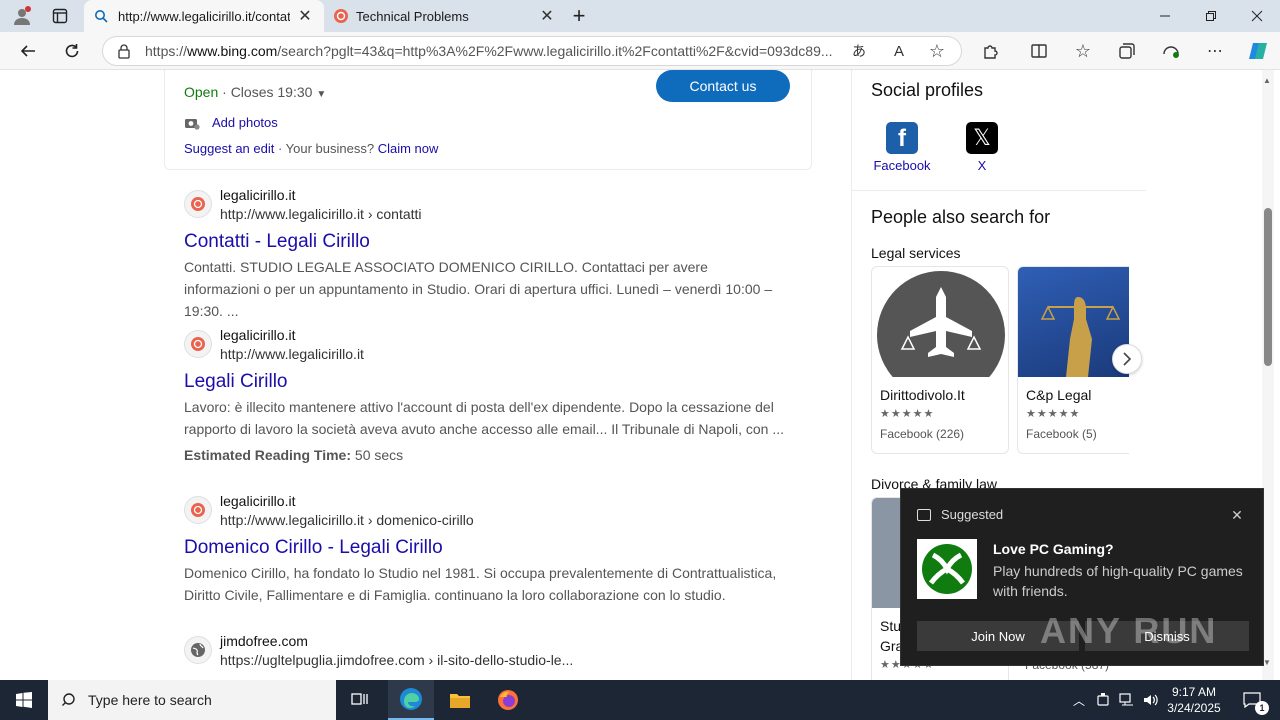 Image resolution: width=1280 pixels, height=720 pixels. I want to click on social-x: 𝕏 X, so click(982, 147).